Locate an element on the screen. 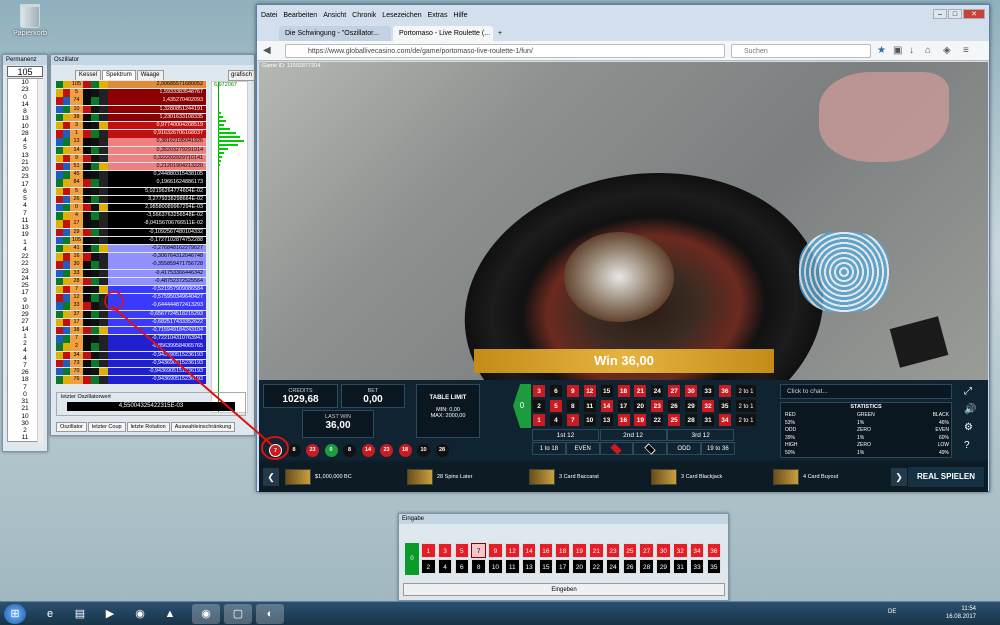  ie-icon: e is located at coordinates (50, 614).